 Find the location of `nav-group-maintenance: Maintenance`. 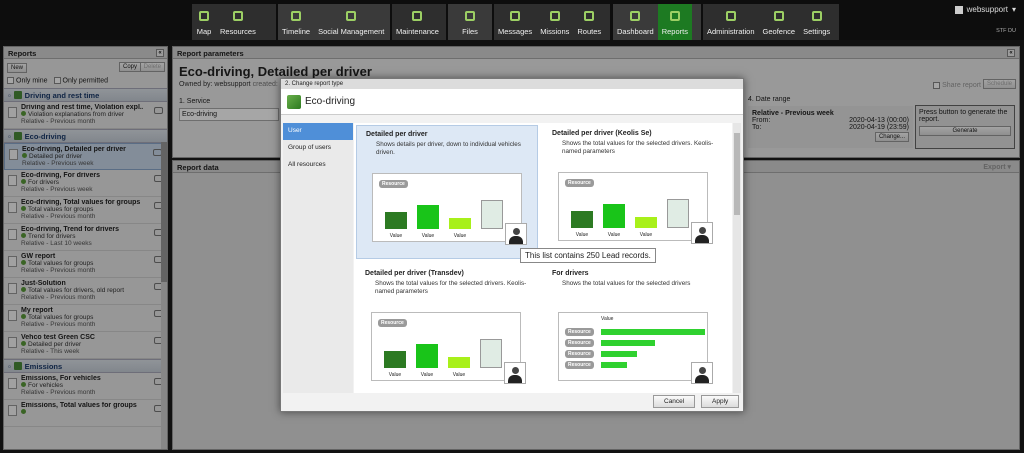

nav-group-maintenance: Maintenance is located at coordinates (419, 22).